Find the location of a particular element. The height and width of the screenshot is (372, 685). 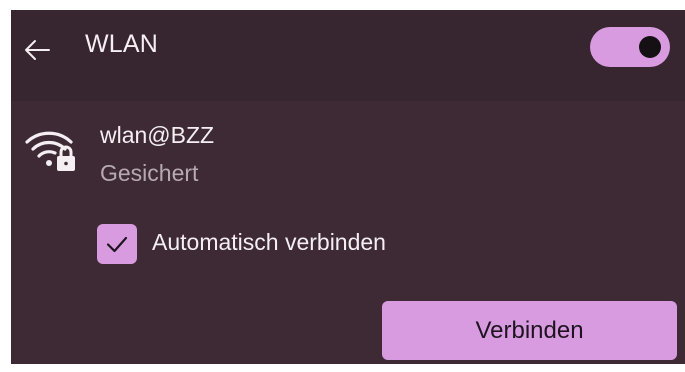

auto-connect-label: Automatisch verbinden is located at coordinates (269, 242).